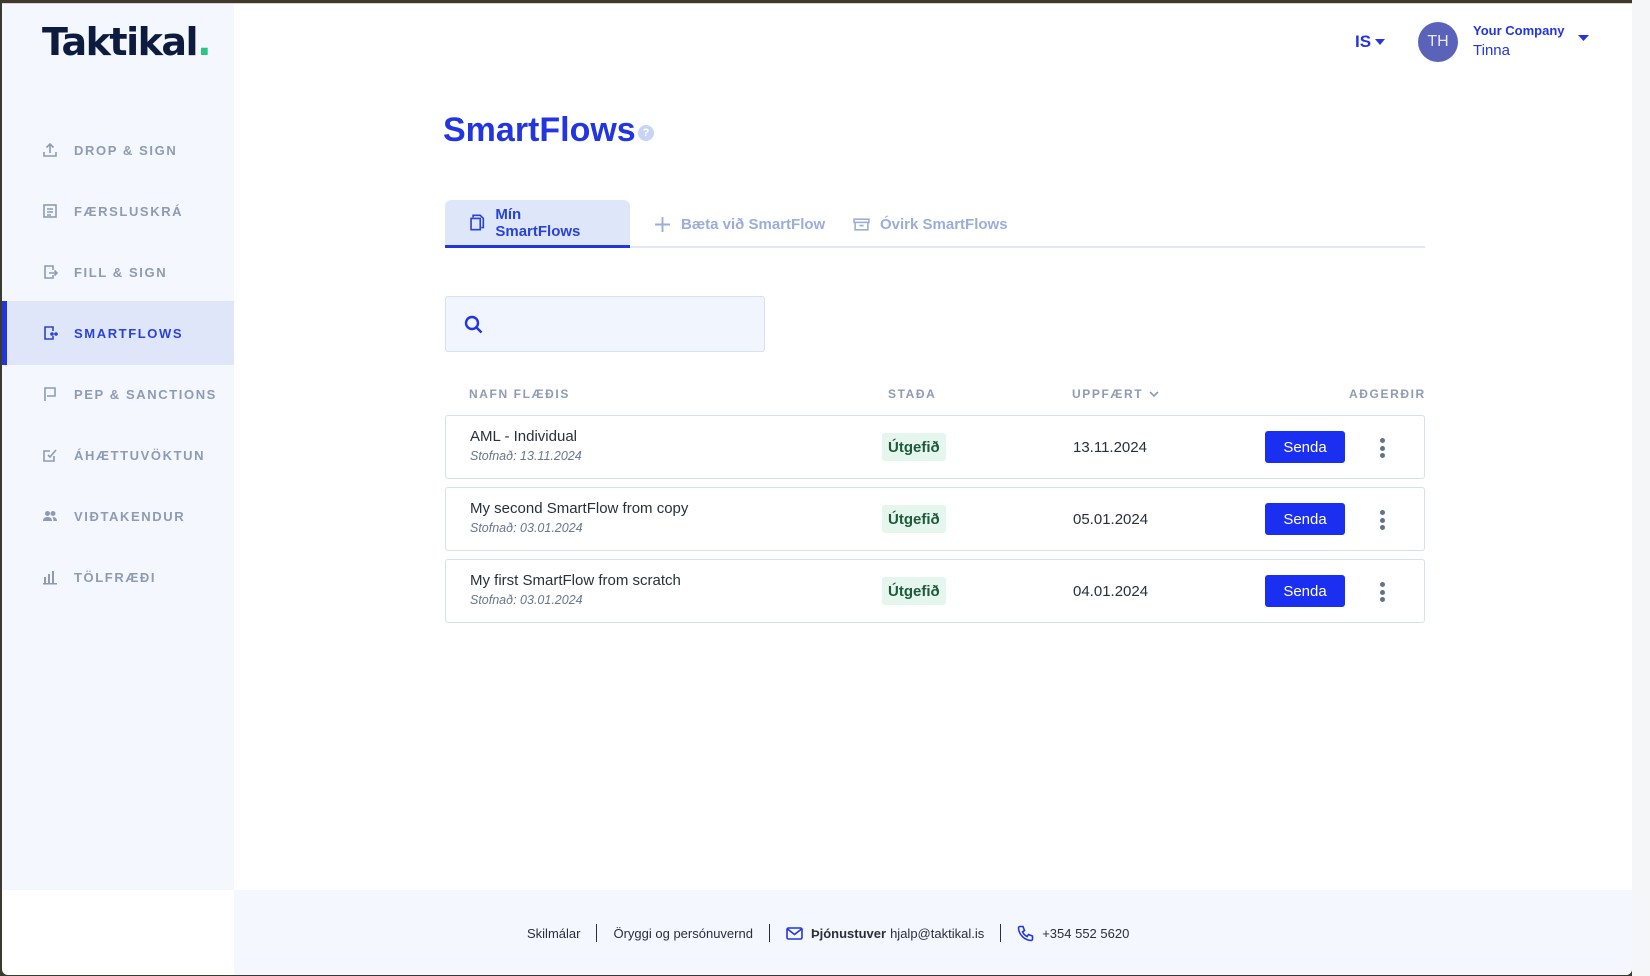 This screenshot has width=1650, height=976. What do you see at coordinates (1519, 30) in the screenshot?
I see `company-name: Your Company` at bounding box center [1519, 30].